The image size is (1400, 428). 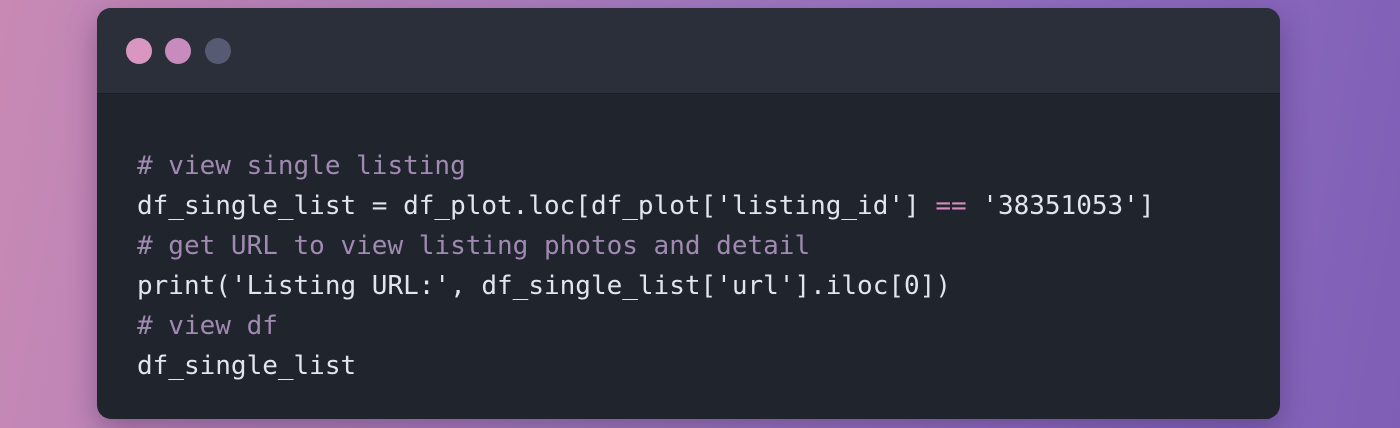 I want to click on equality-operator: ==, so click(x=951, y=206).